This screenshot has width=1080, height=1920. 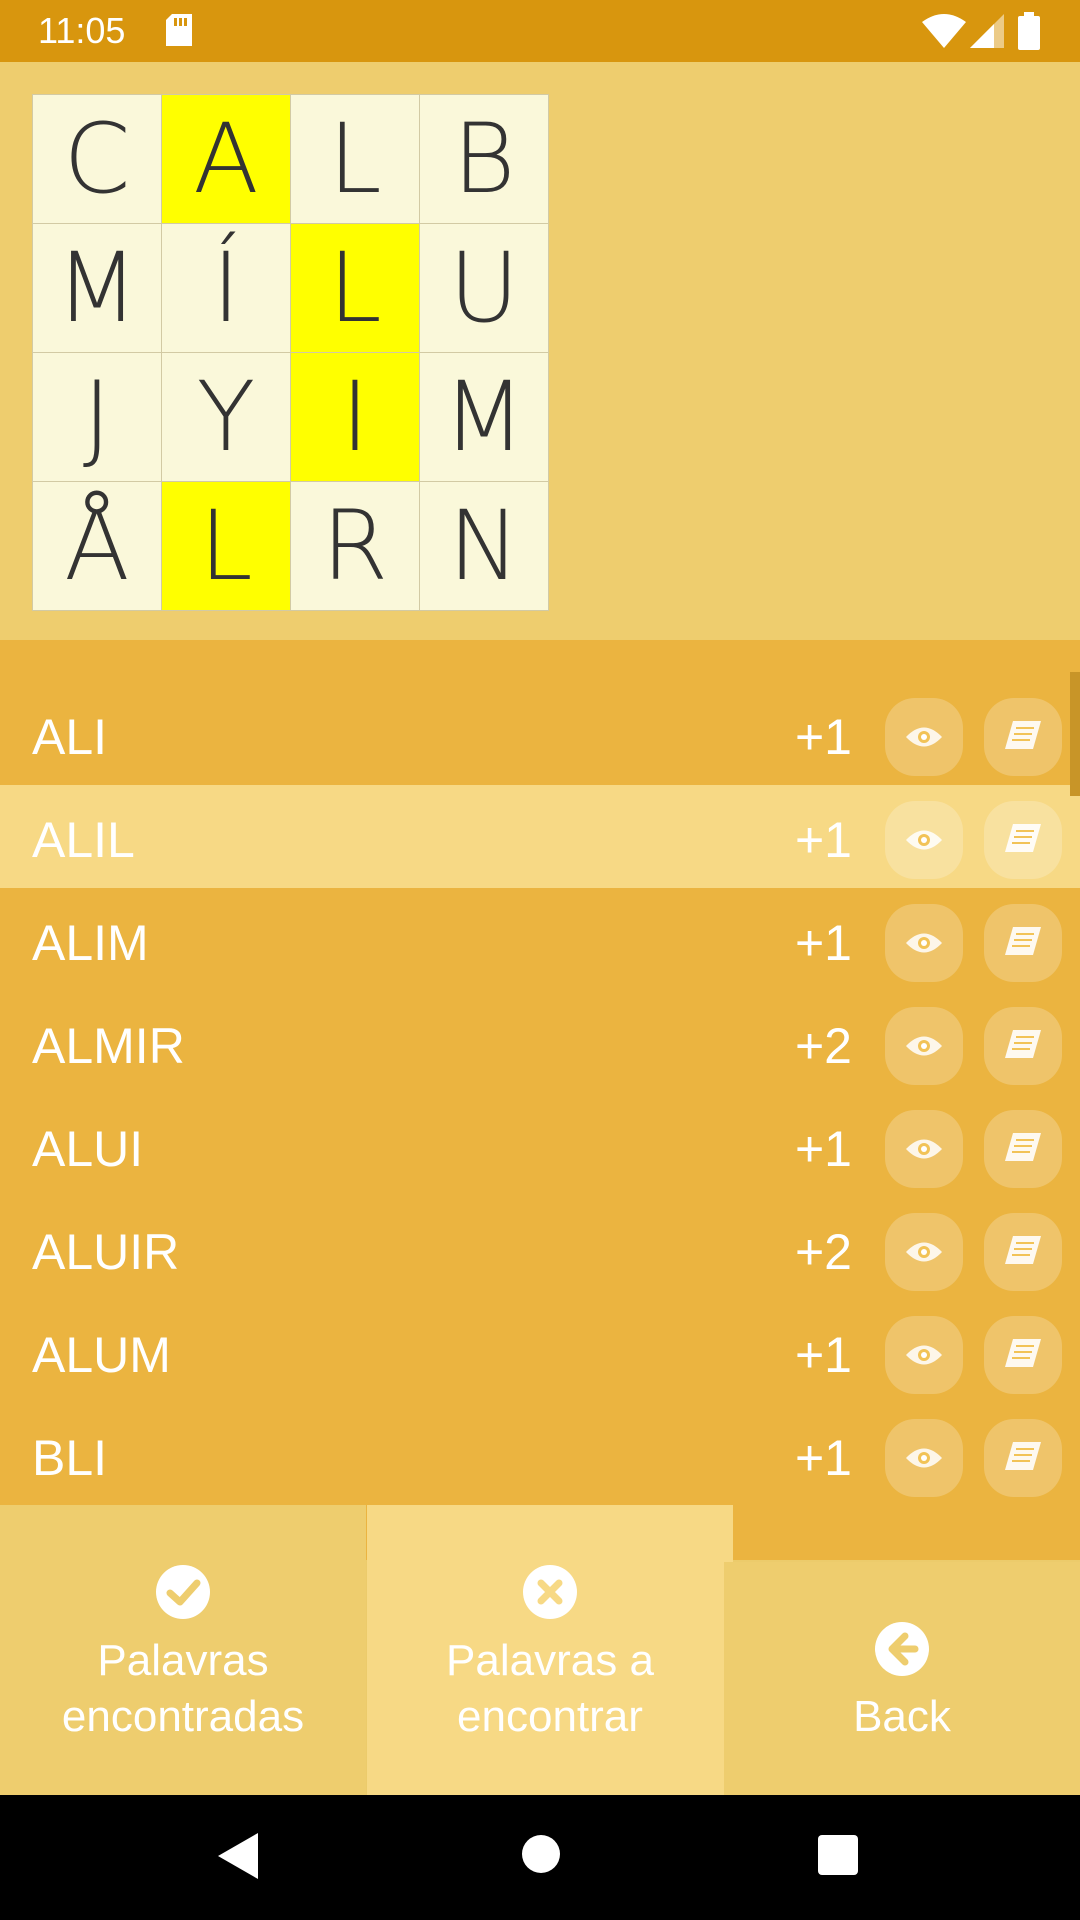 I want to click on signal-icon, so click(x=987, y=31).